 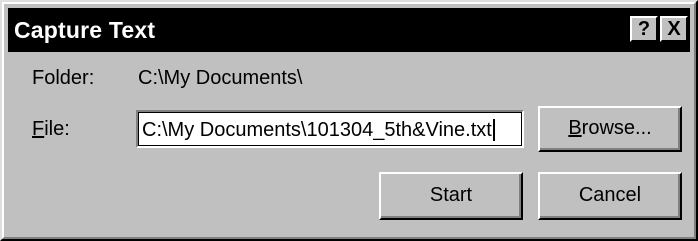 I want to click on file-label-rest: ile:, so click(x=57, y=129).